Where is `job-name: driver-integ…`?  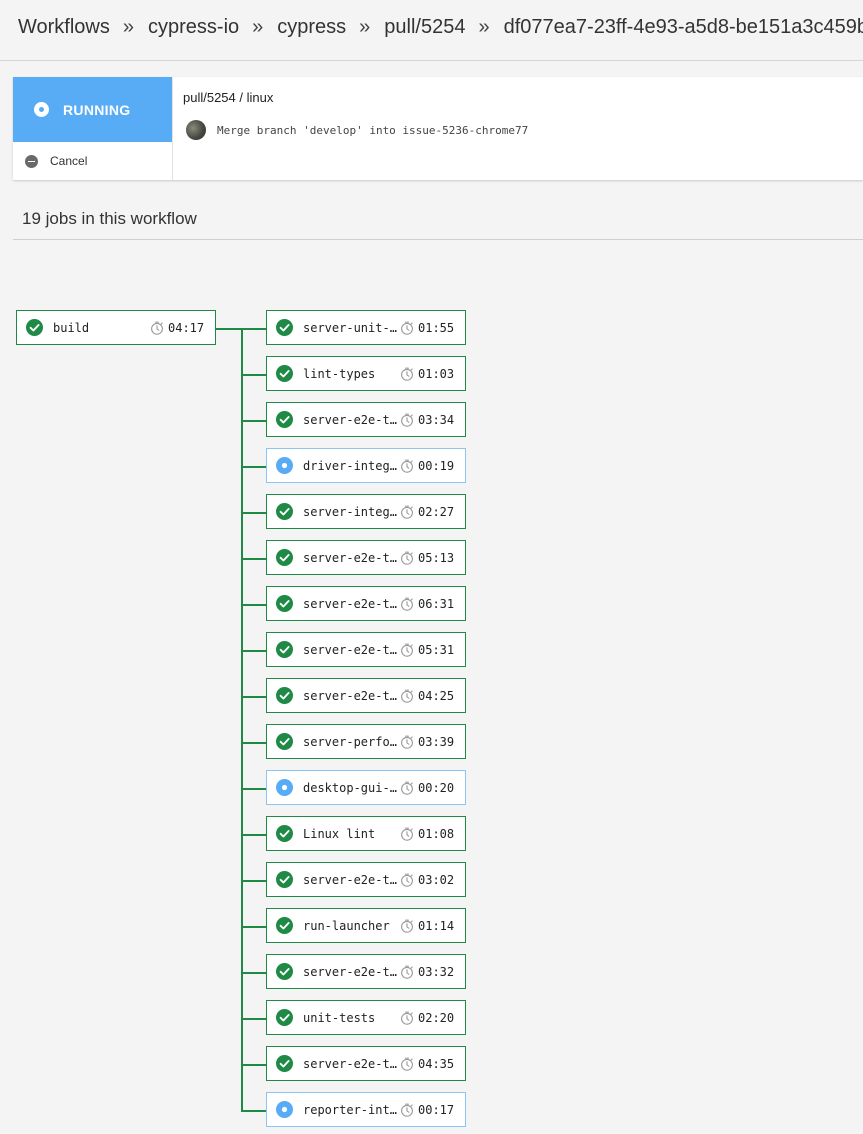
job-name: driver-integ… is located at coordinates (350, 465).